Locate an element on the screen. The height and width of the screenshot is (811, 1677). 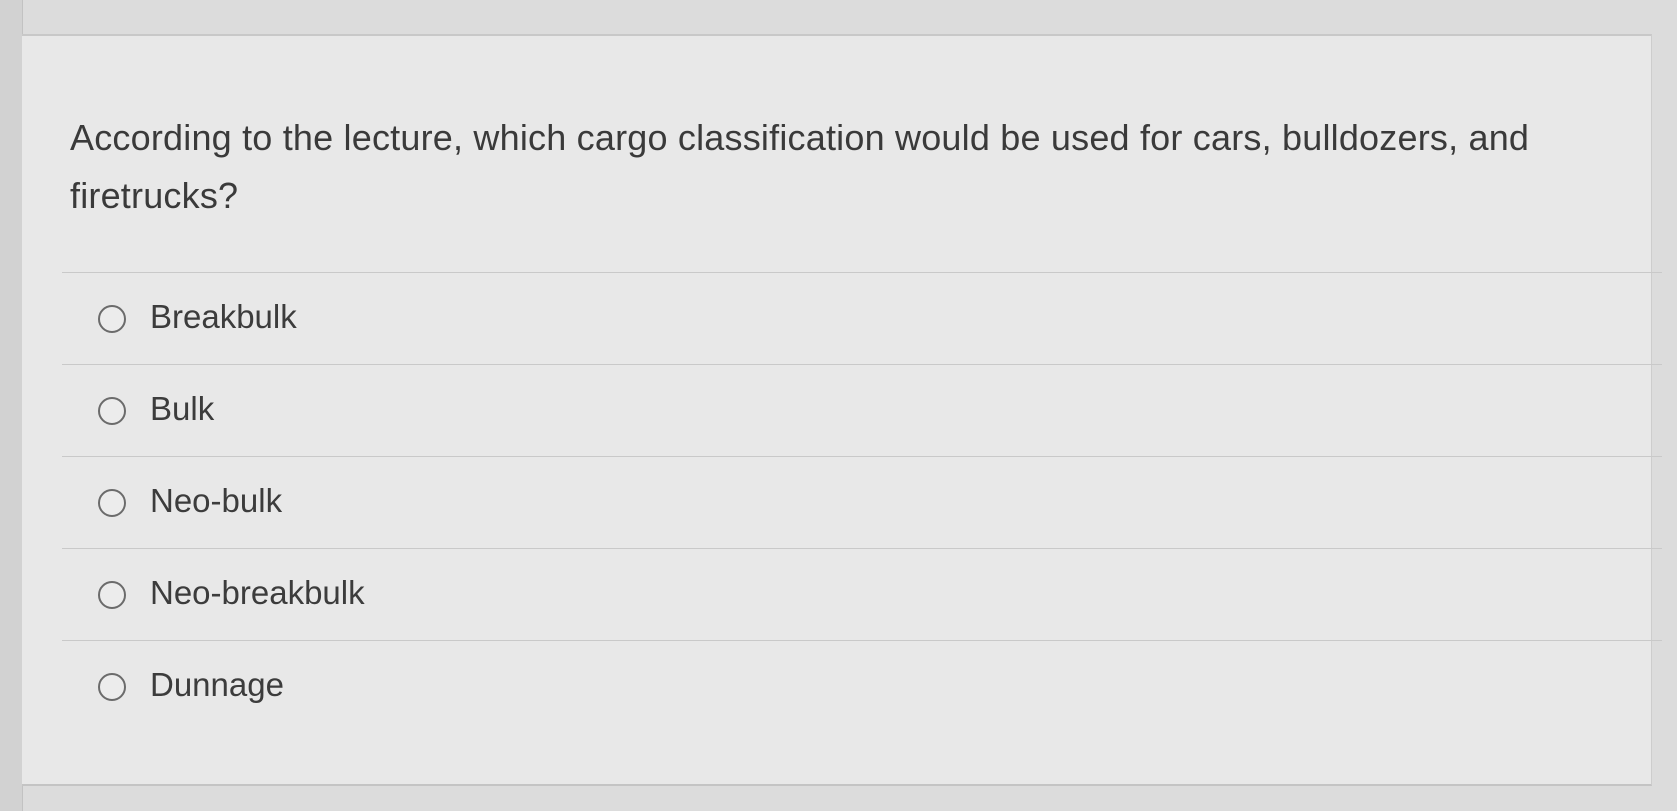
option-breakbulk: Breakbulk is located at coordinates (862, 318).